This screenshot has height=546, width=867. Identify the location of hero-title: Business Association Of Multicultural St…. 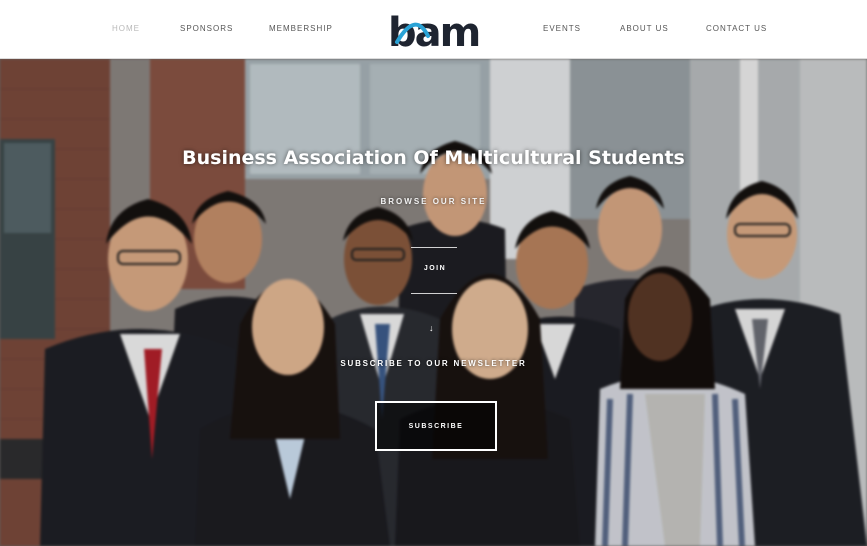
(433, 158).